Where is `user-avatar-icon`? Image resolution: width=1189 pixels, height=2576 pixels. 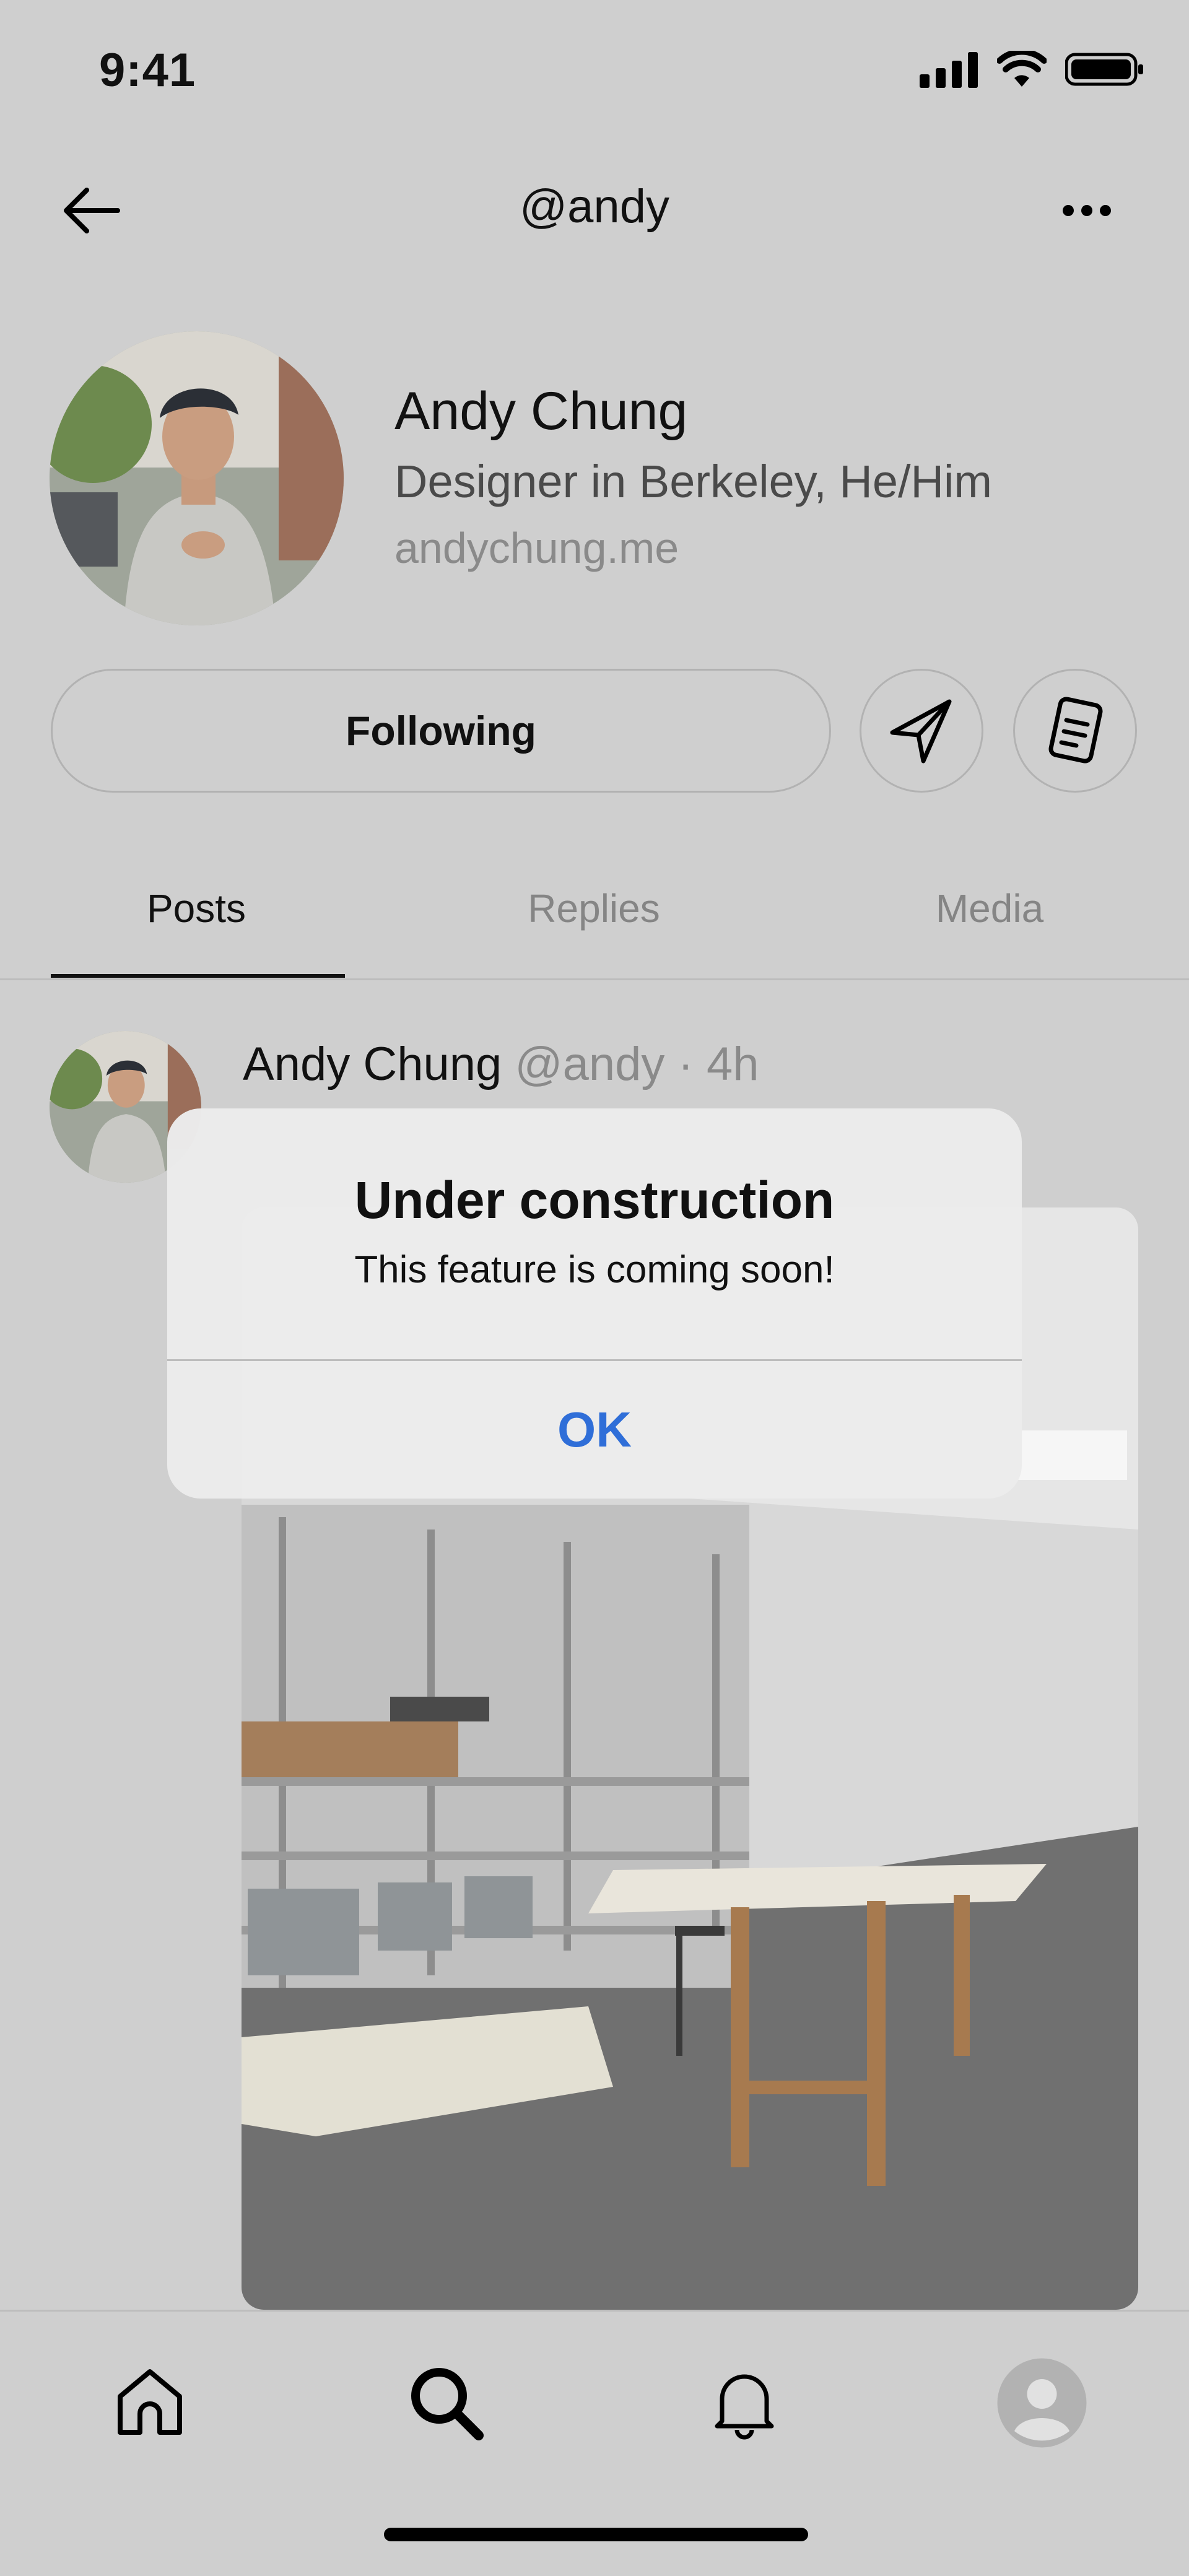
user-avatar-icon is located at coordinates (1041, 2402).